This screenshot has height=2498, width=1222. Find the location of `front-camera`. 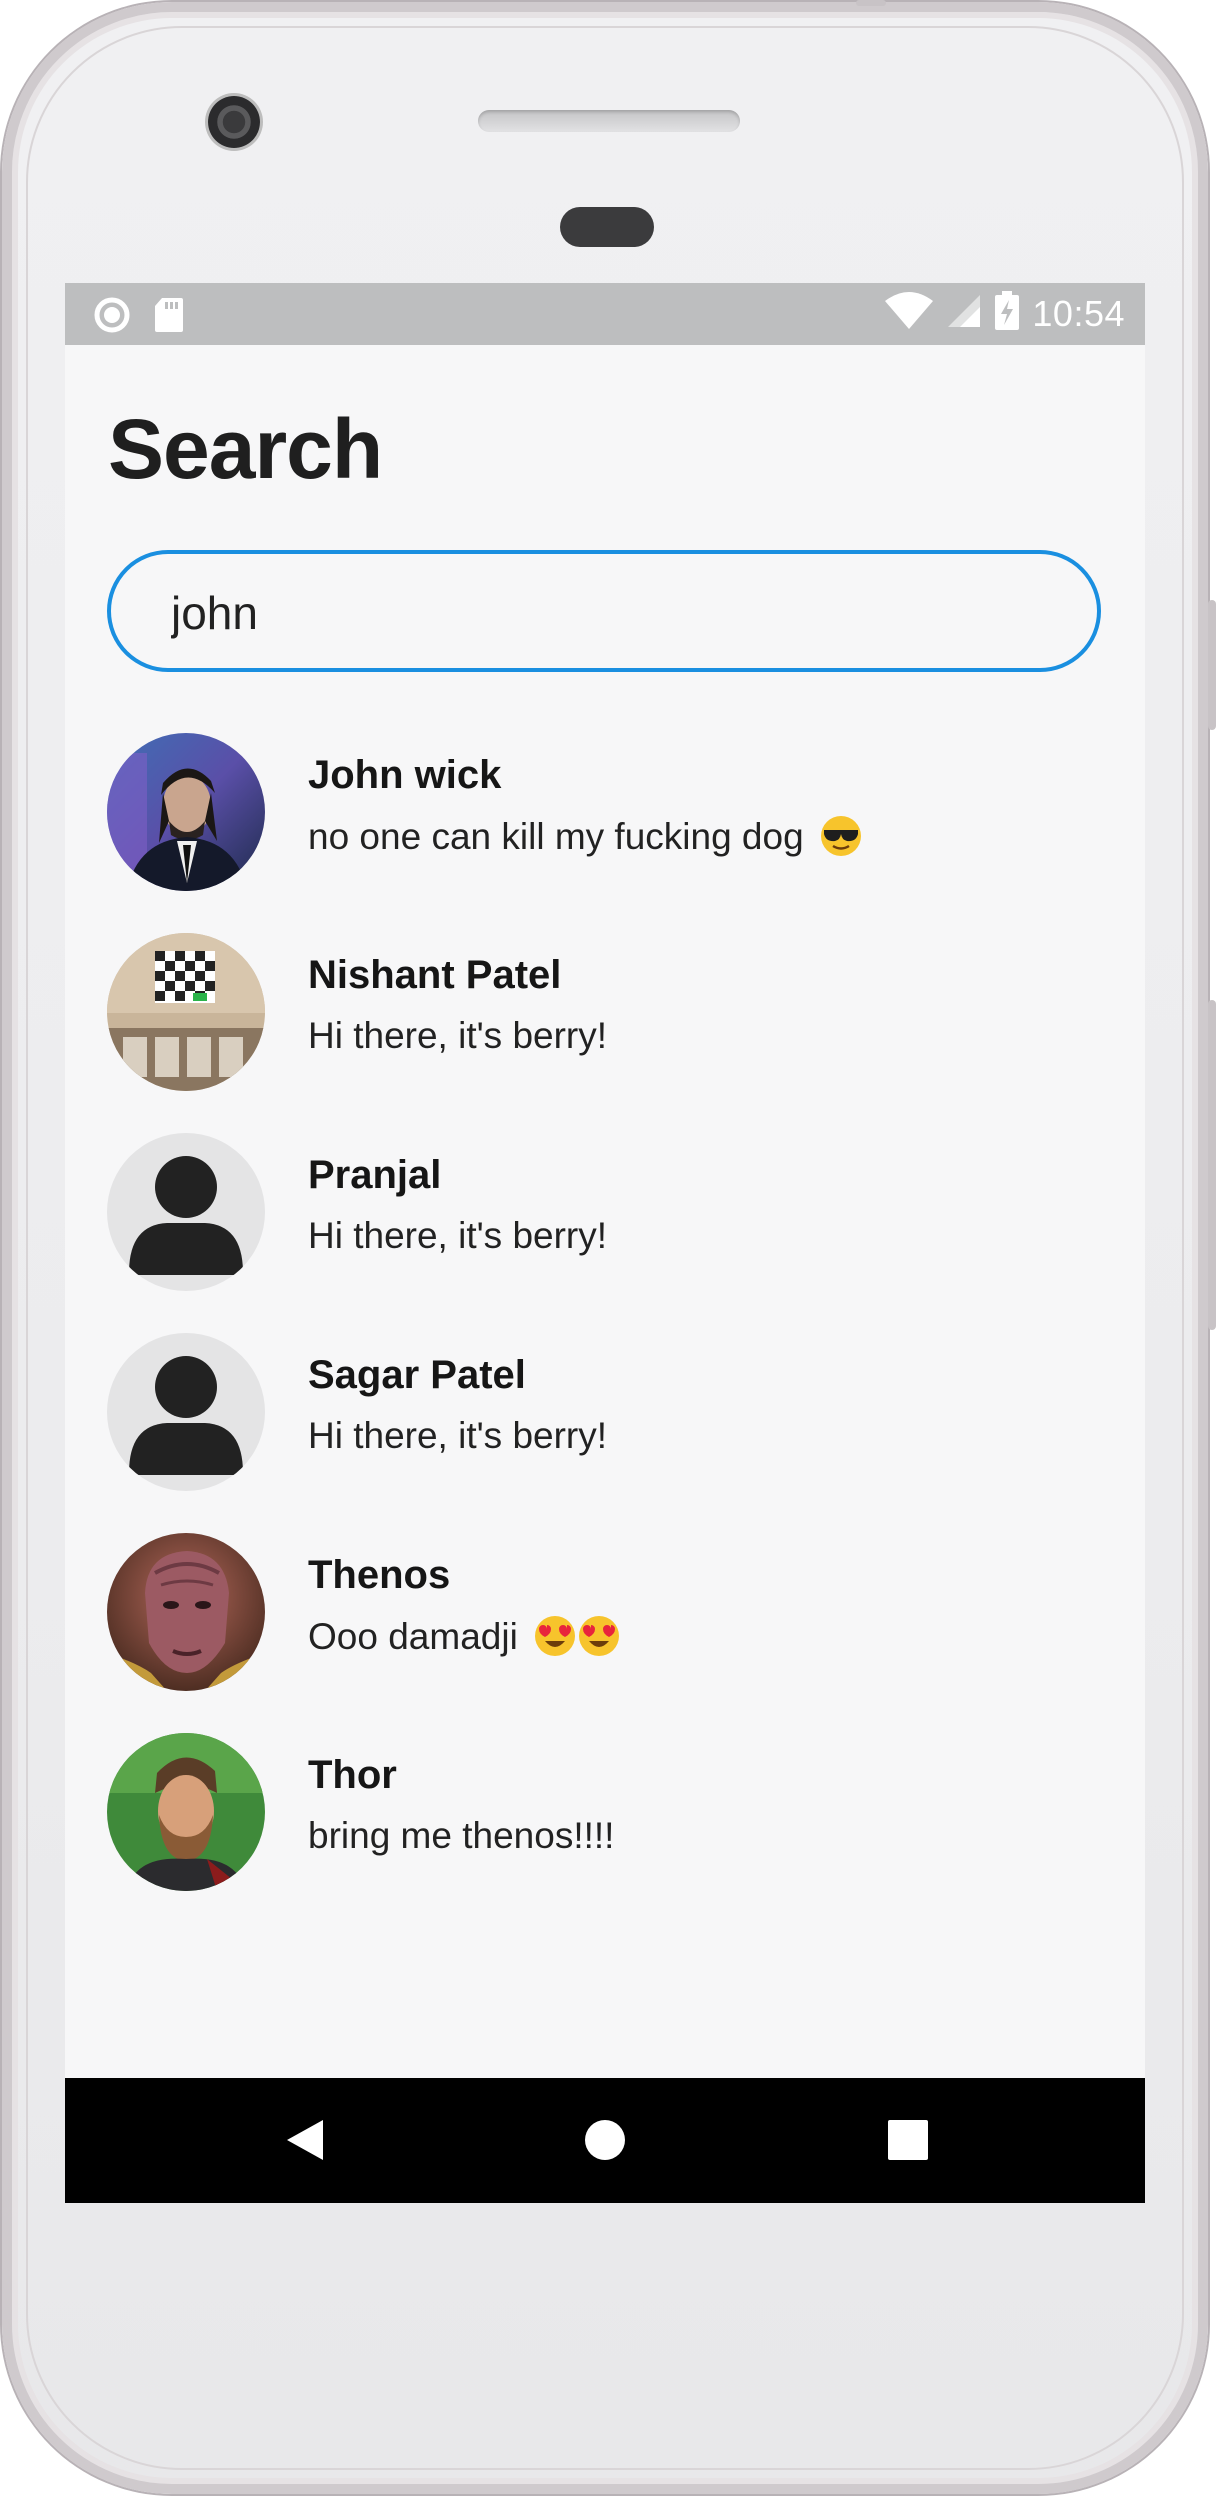

front-camera is located at coordinates (234, 122).